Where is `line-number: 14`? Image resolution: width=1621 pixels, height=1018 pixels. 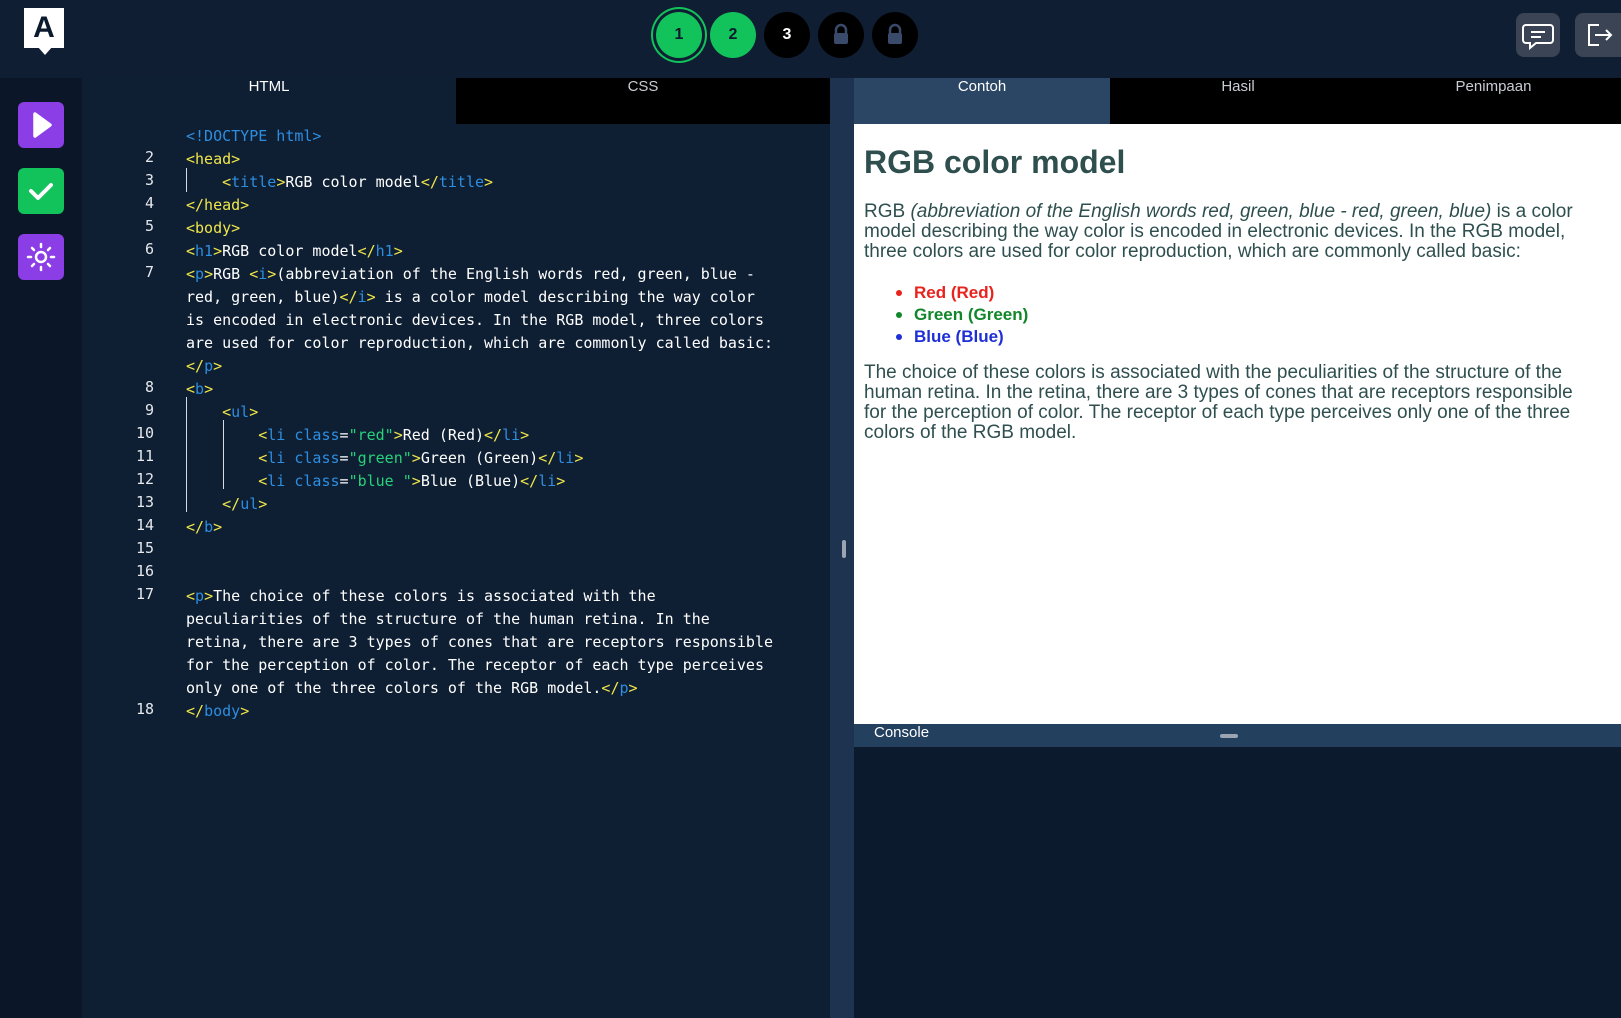
line-number: 14 is located at coordinates (144, 525).